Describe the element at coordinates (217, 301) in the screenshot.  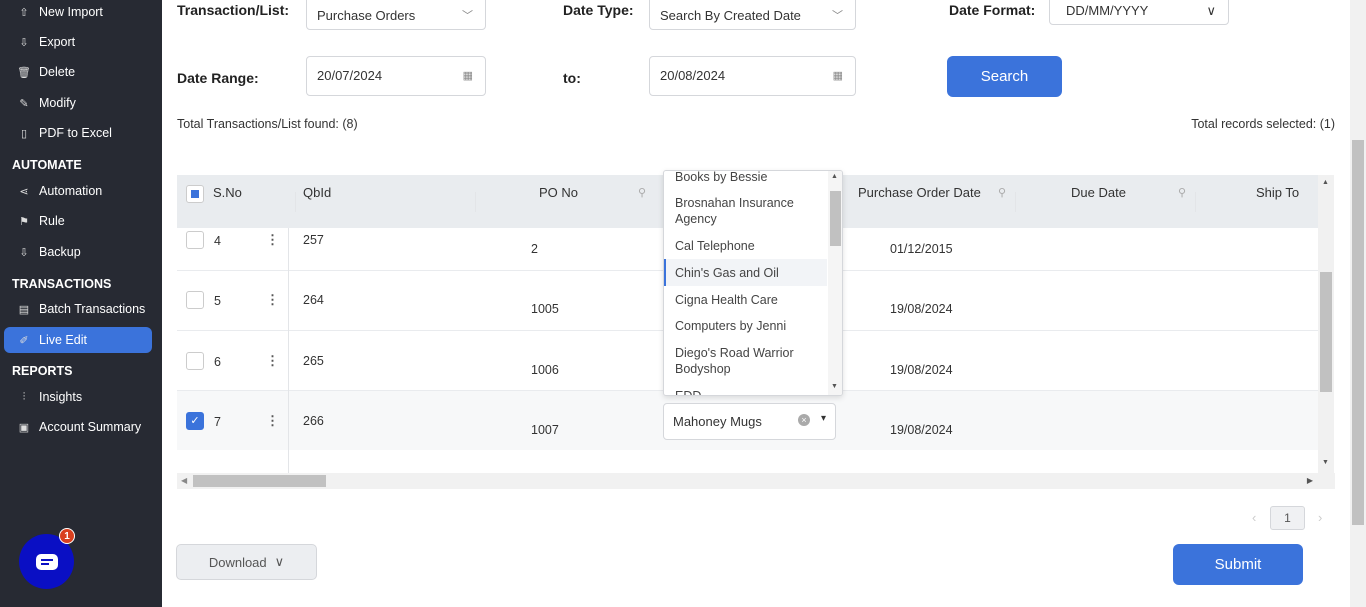
I see `sno-cell: 5` at that location.